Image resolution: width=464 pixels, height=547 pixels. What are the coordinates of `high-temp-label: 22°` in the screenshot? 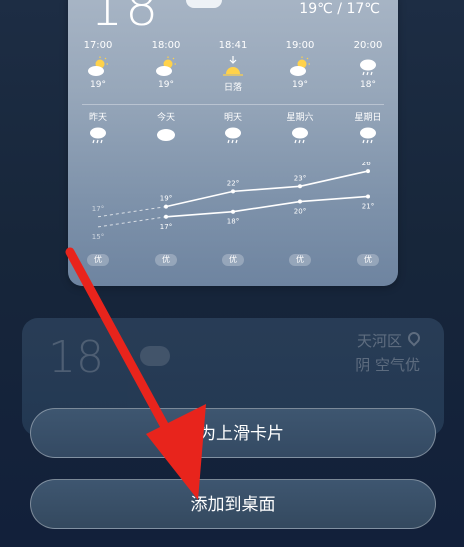 It's located at (233, 183).